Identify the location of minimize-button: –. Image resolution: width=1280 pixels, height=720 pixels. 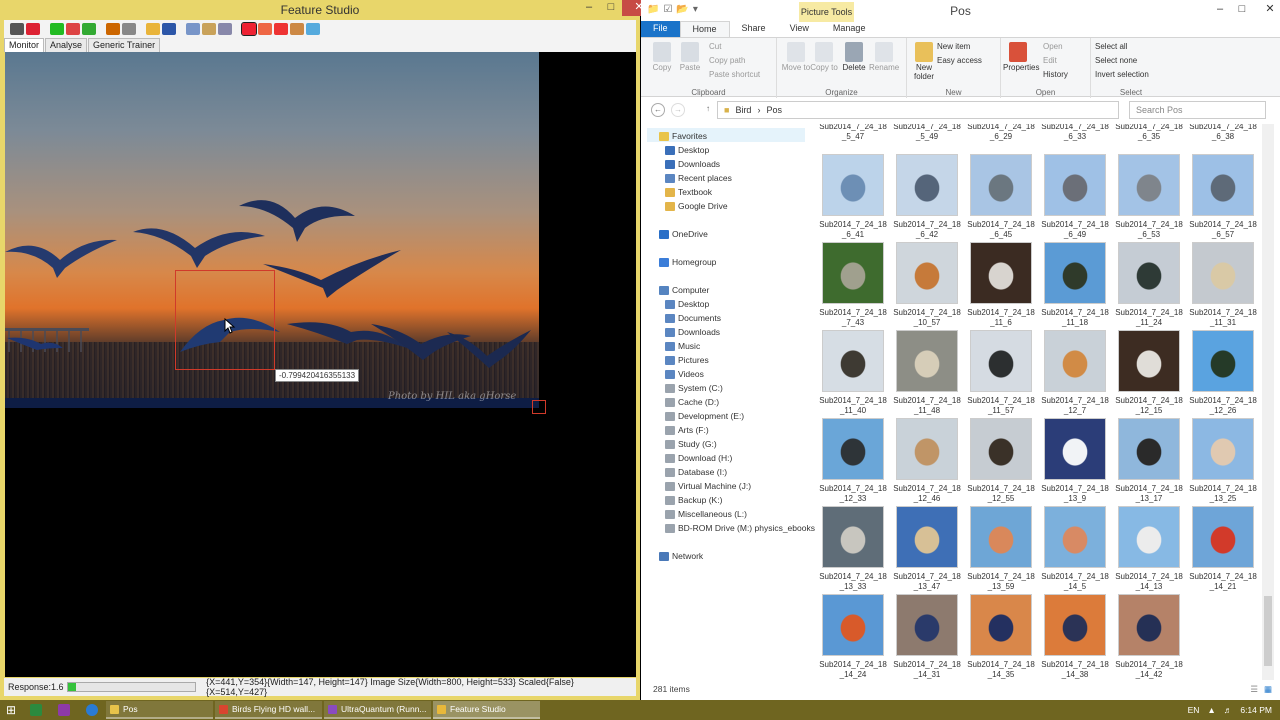
(1220, 10).